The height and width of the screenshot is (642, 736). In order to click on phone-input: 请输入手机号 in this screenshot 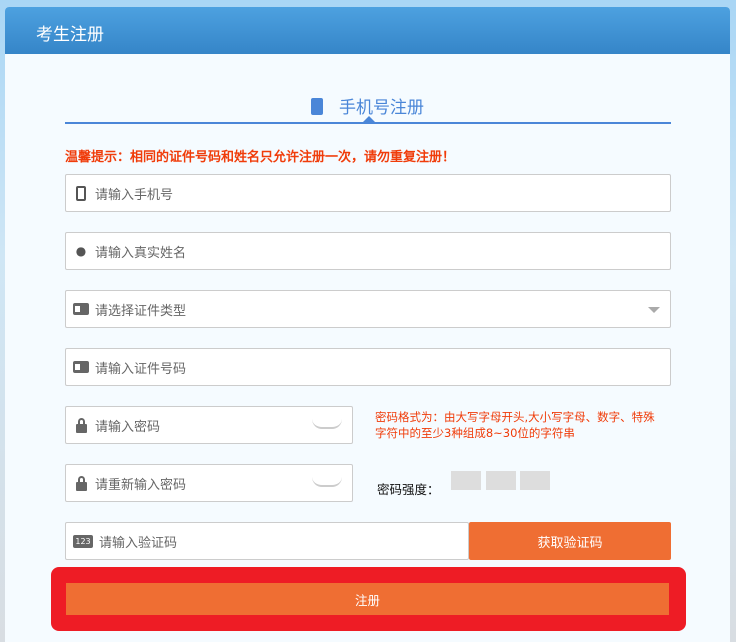, I will do `click(368, 193)`.